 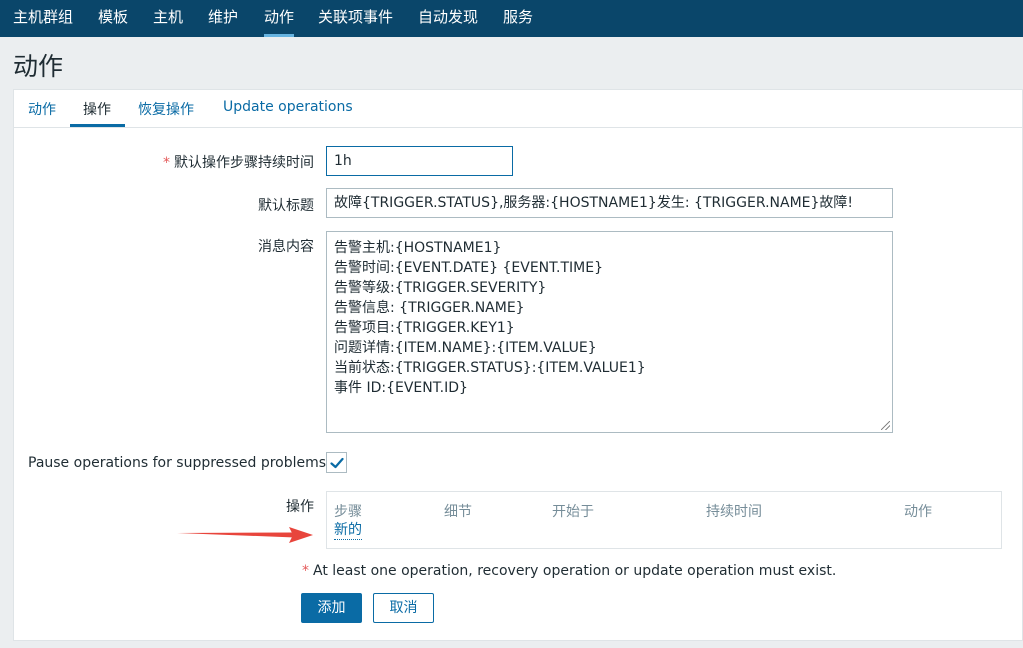 What do you see at coordinates (113, 18) in the screenshot?
I see `nav-item-templates: 模板` at bounding box center [113, 18].